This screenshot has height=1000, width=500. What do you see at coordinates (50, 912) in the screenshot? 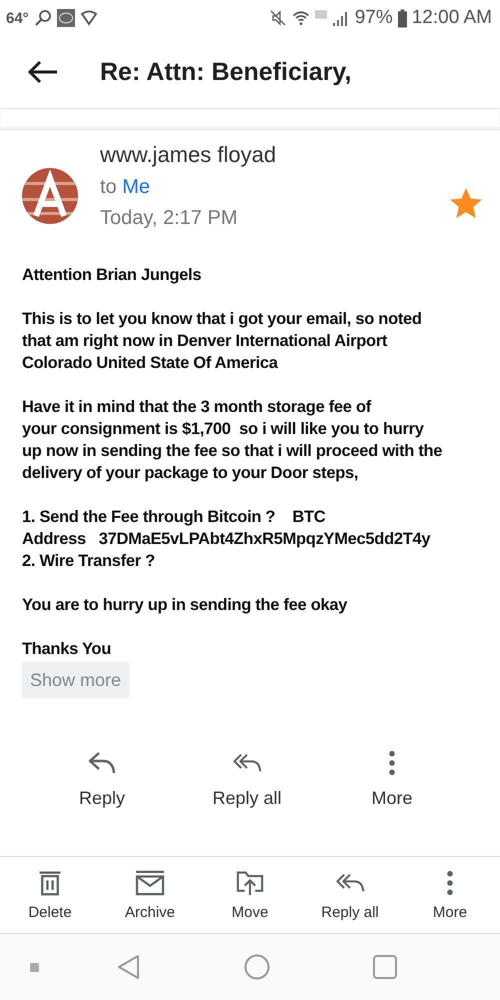
I see `toolbar-label: Delete` at bounding box center [50, 912].